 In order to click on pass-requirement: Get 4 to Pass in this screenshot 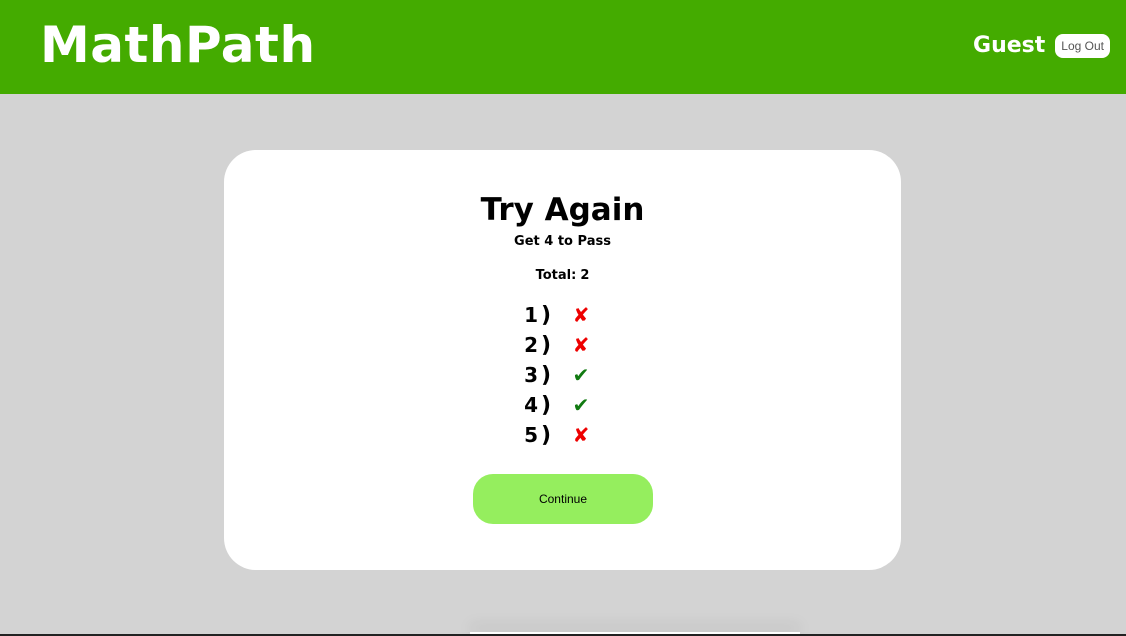, I will do `click(562, 241)`.